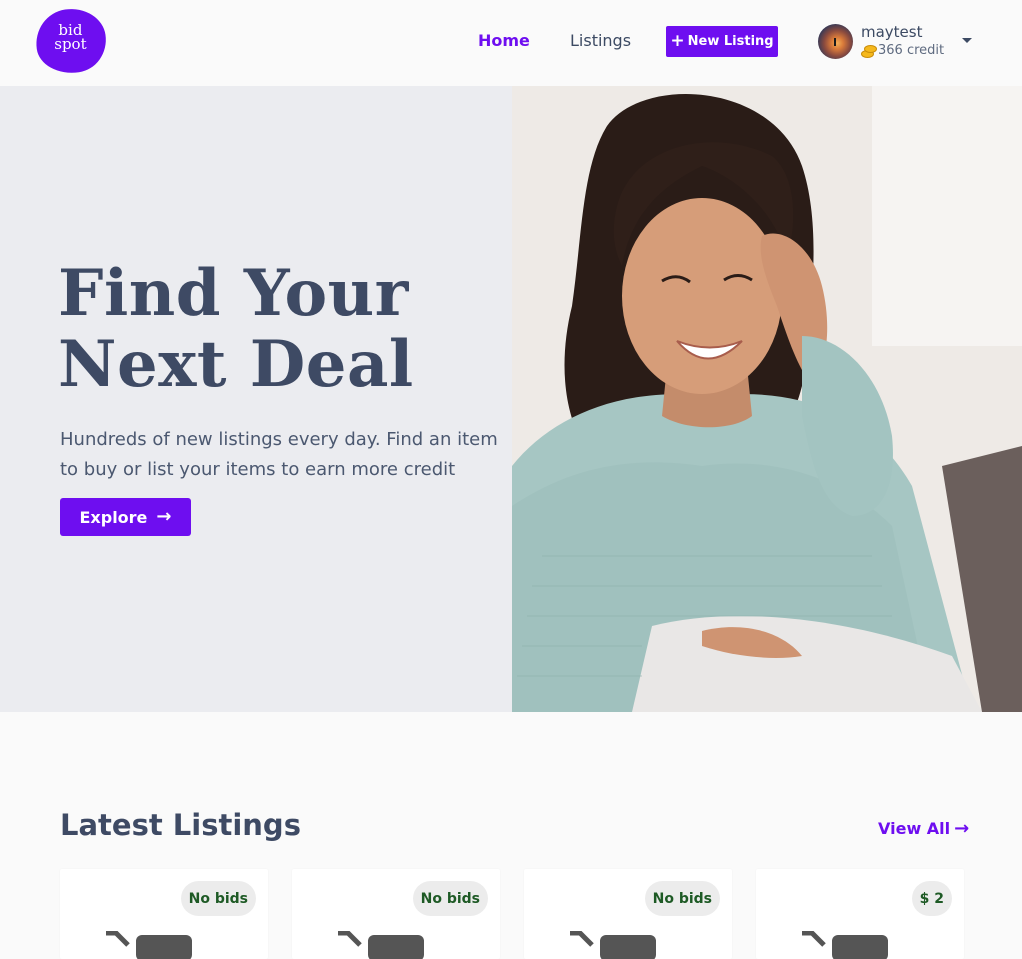  What do you see at coordinates (914, 828) in the screenshot?
I see `view-all-label: View All` at bounding box center [914, 828].